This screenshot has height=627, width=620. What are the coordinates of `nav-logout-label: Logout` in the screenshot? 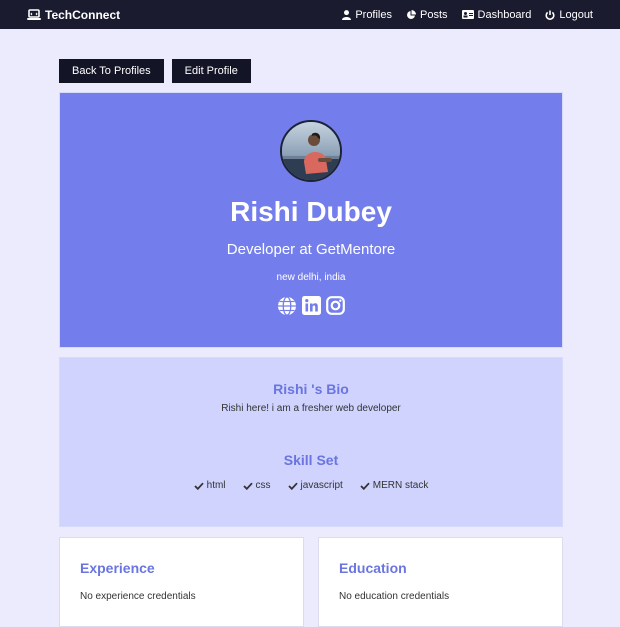 It's located at (576, 14).